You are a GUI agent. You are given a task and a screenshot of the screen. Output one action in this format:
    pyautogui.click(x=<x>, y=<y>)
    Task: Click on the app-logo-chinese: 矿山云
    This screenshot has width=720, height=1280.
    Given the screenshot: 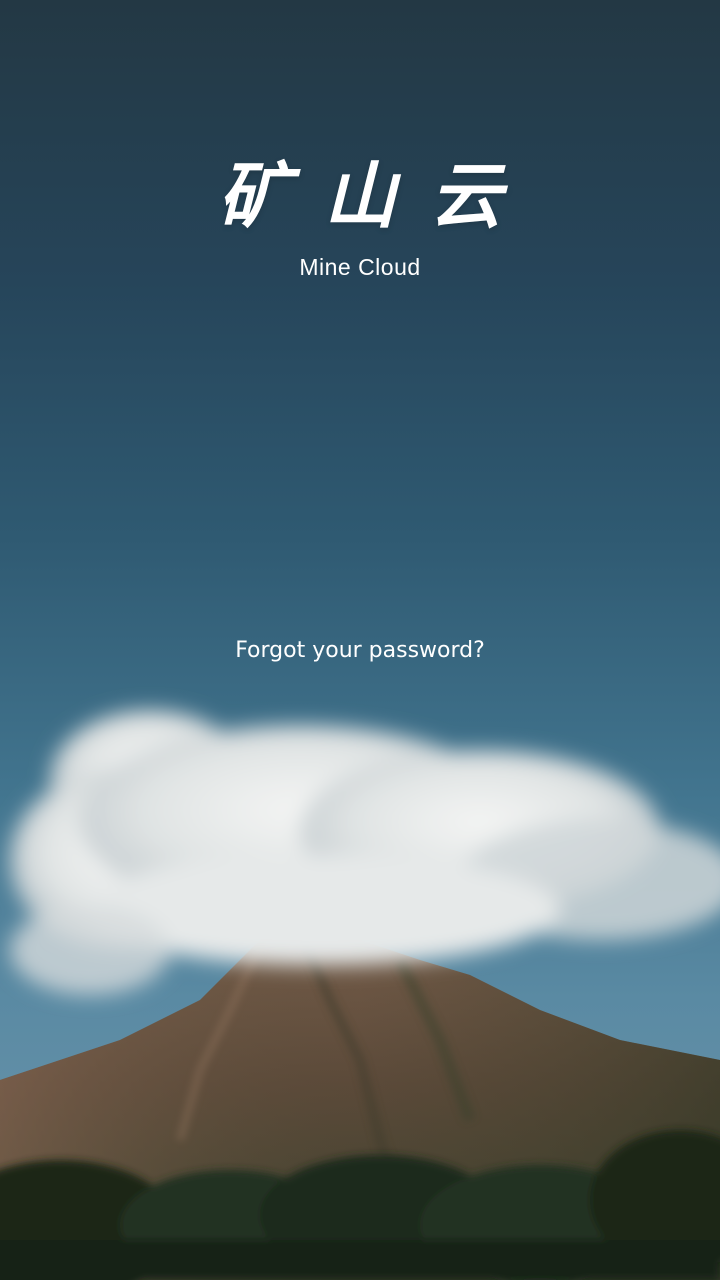 What is the action you would take?
    pyautogui.click(x=376, y=195)
    